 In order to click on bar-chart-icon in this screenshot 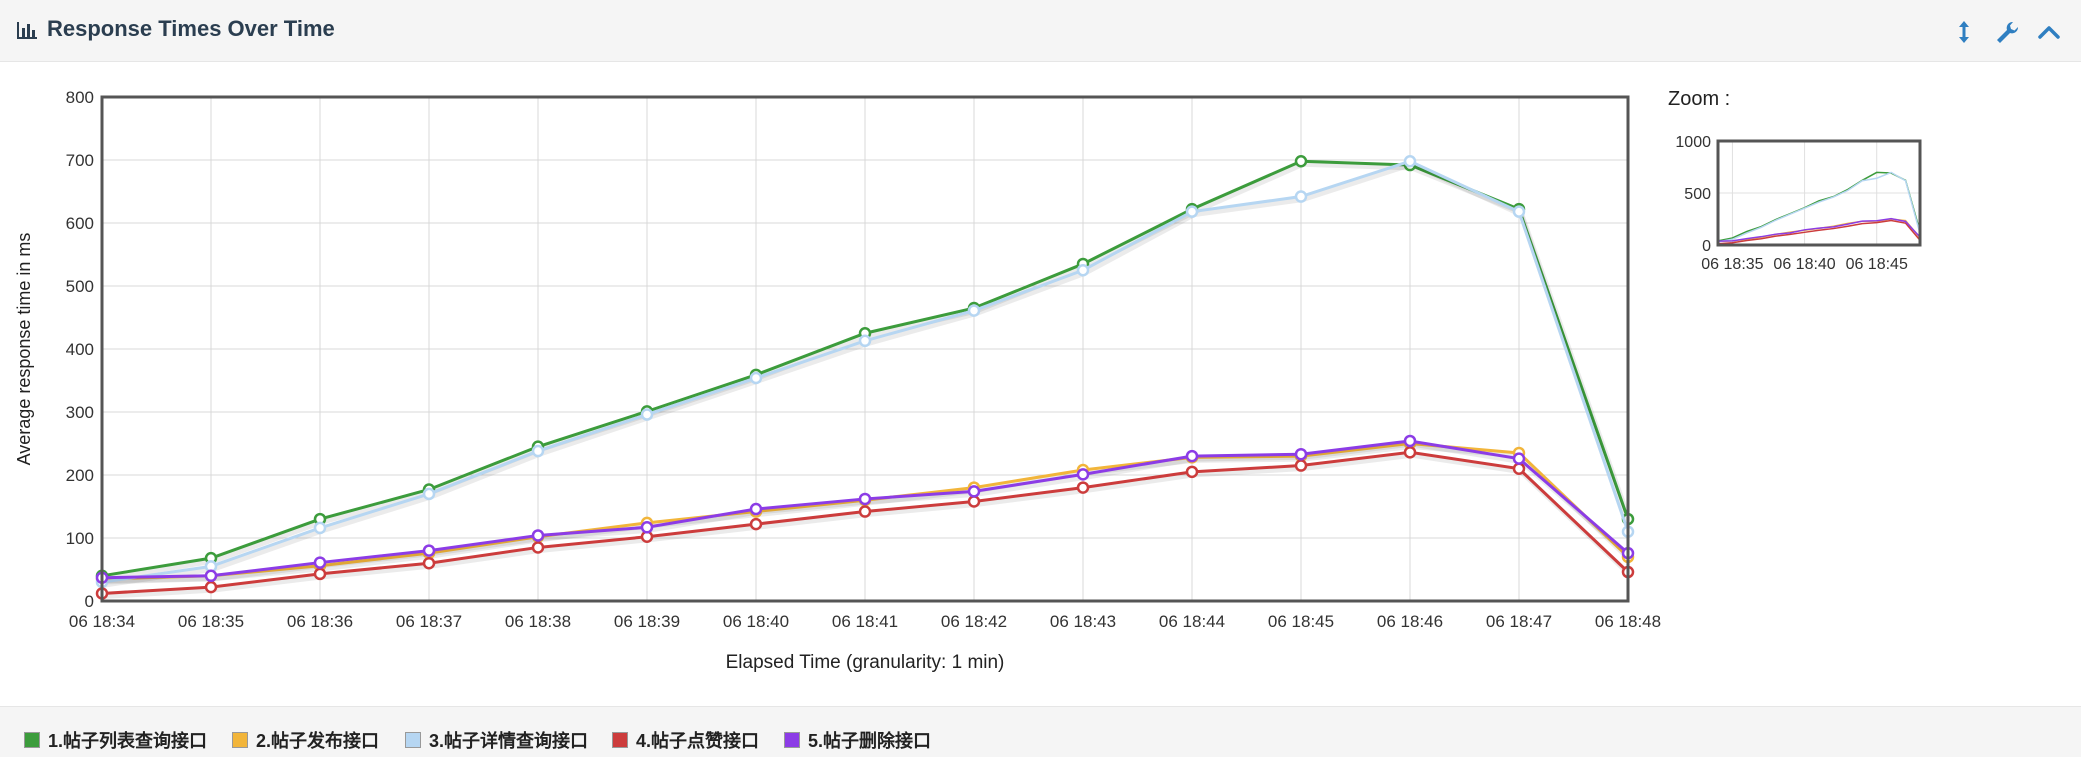, I will do `click(27, 30)`.